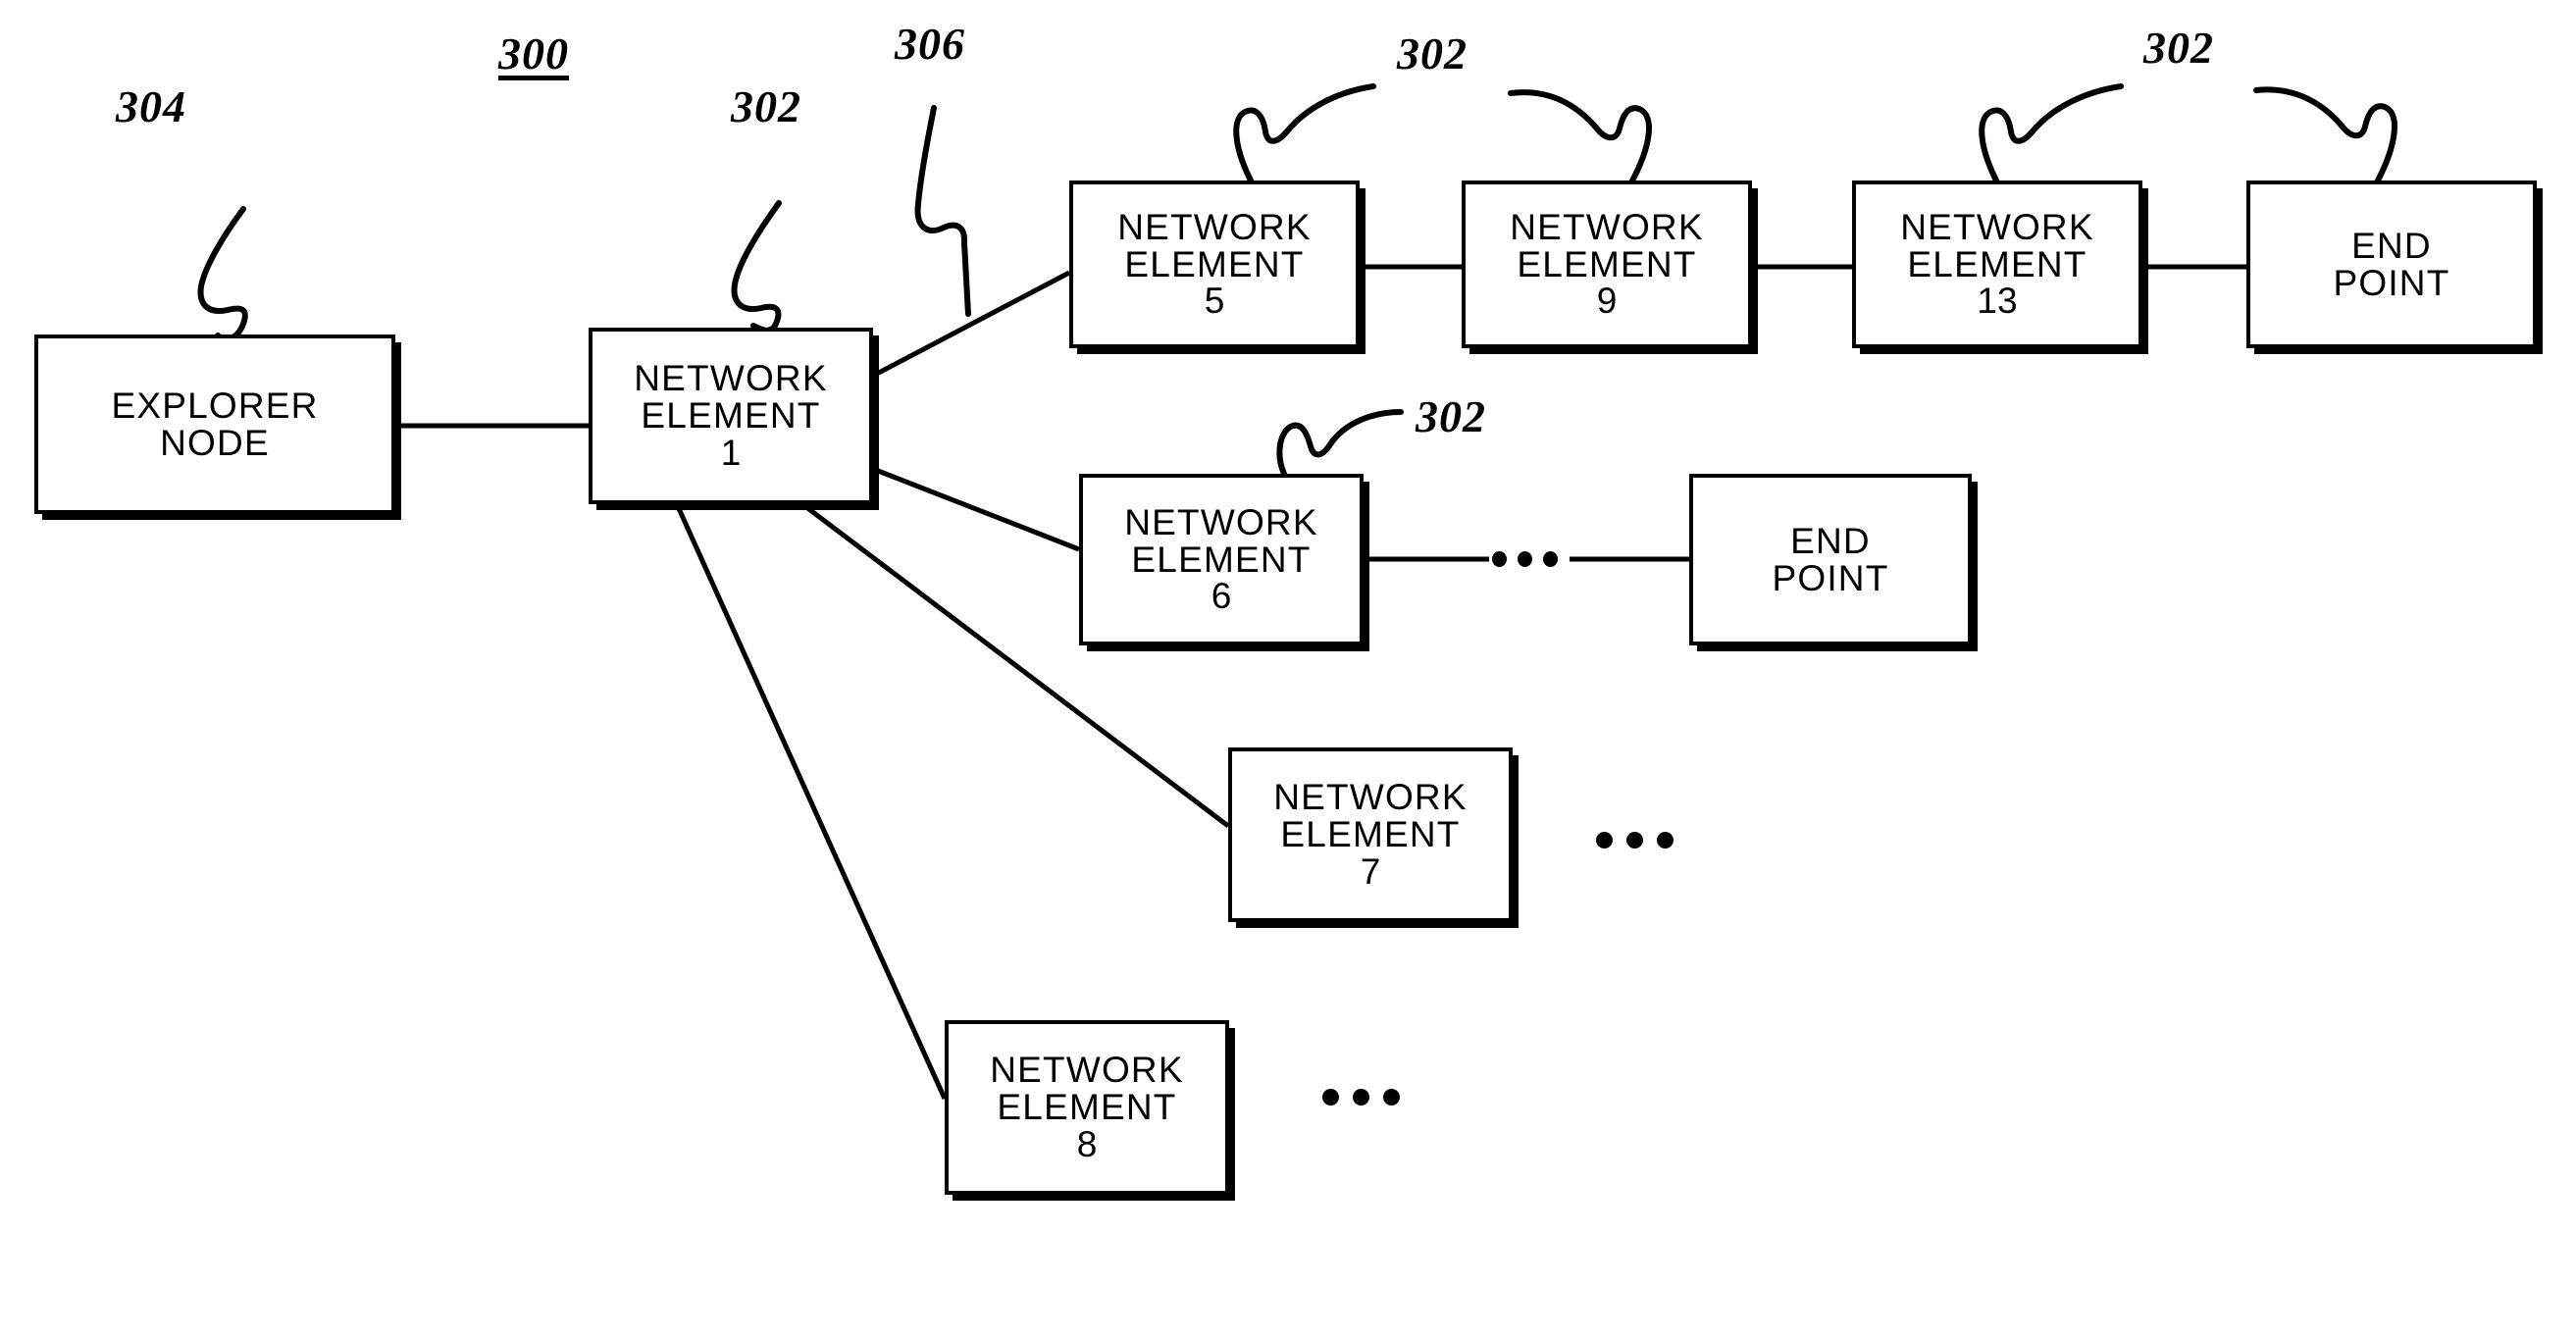 The image size is (2576, 1337). What do you see at coordinates (151, 106) in the screenshot?
I see `reference-numeral-304: 304` at bounding box center [151, 106].